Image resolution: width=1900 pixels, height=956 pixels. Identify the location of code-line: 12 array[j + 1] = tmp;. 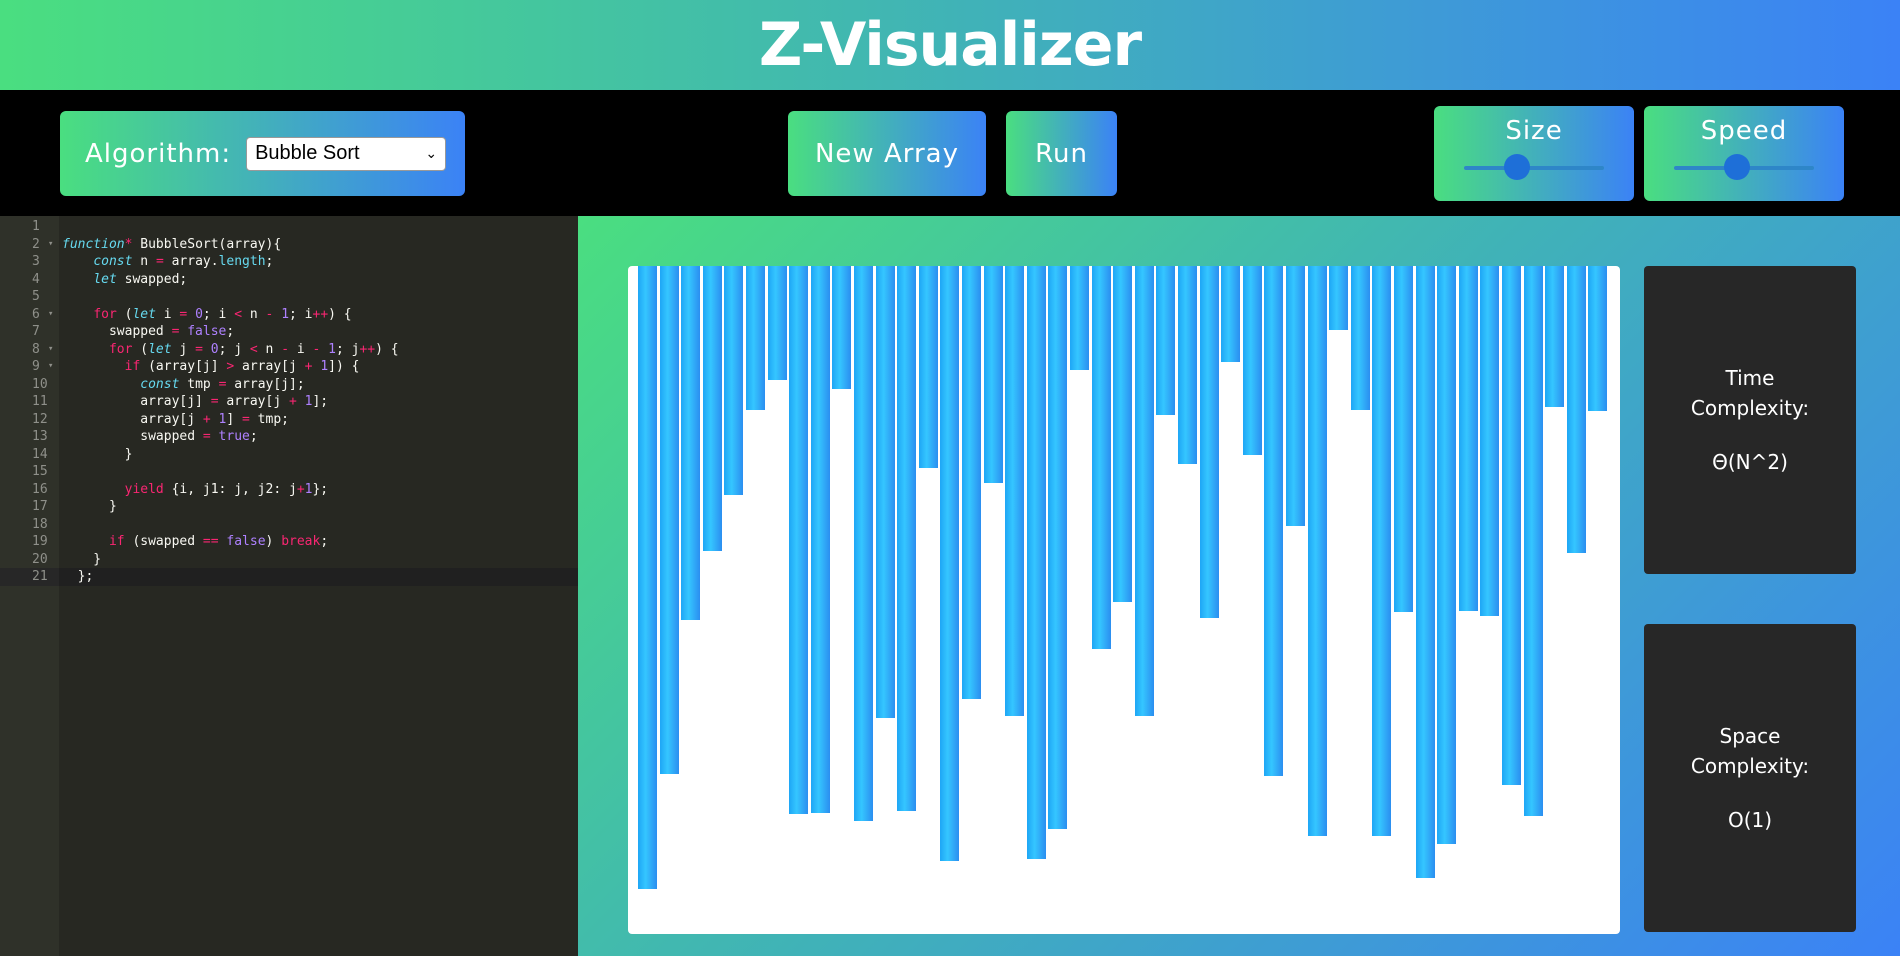
(289, 420).